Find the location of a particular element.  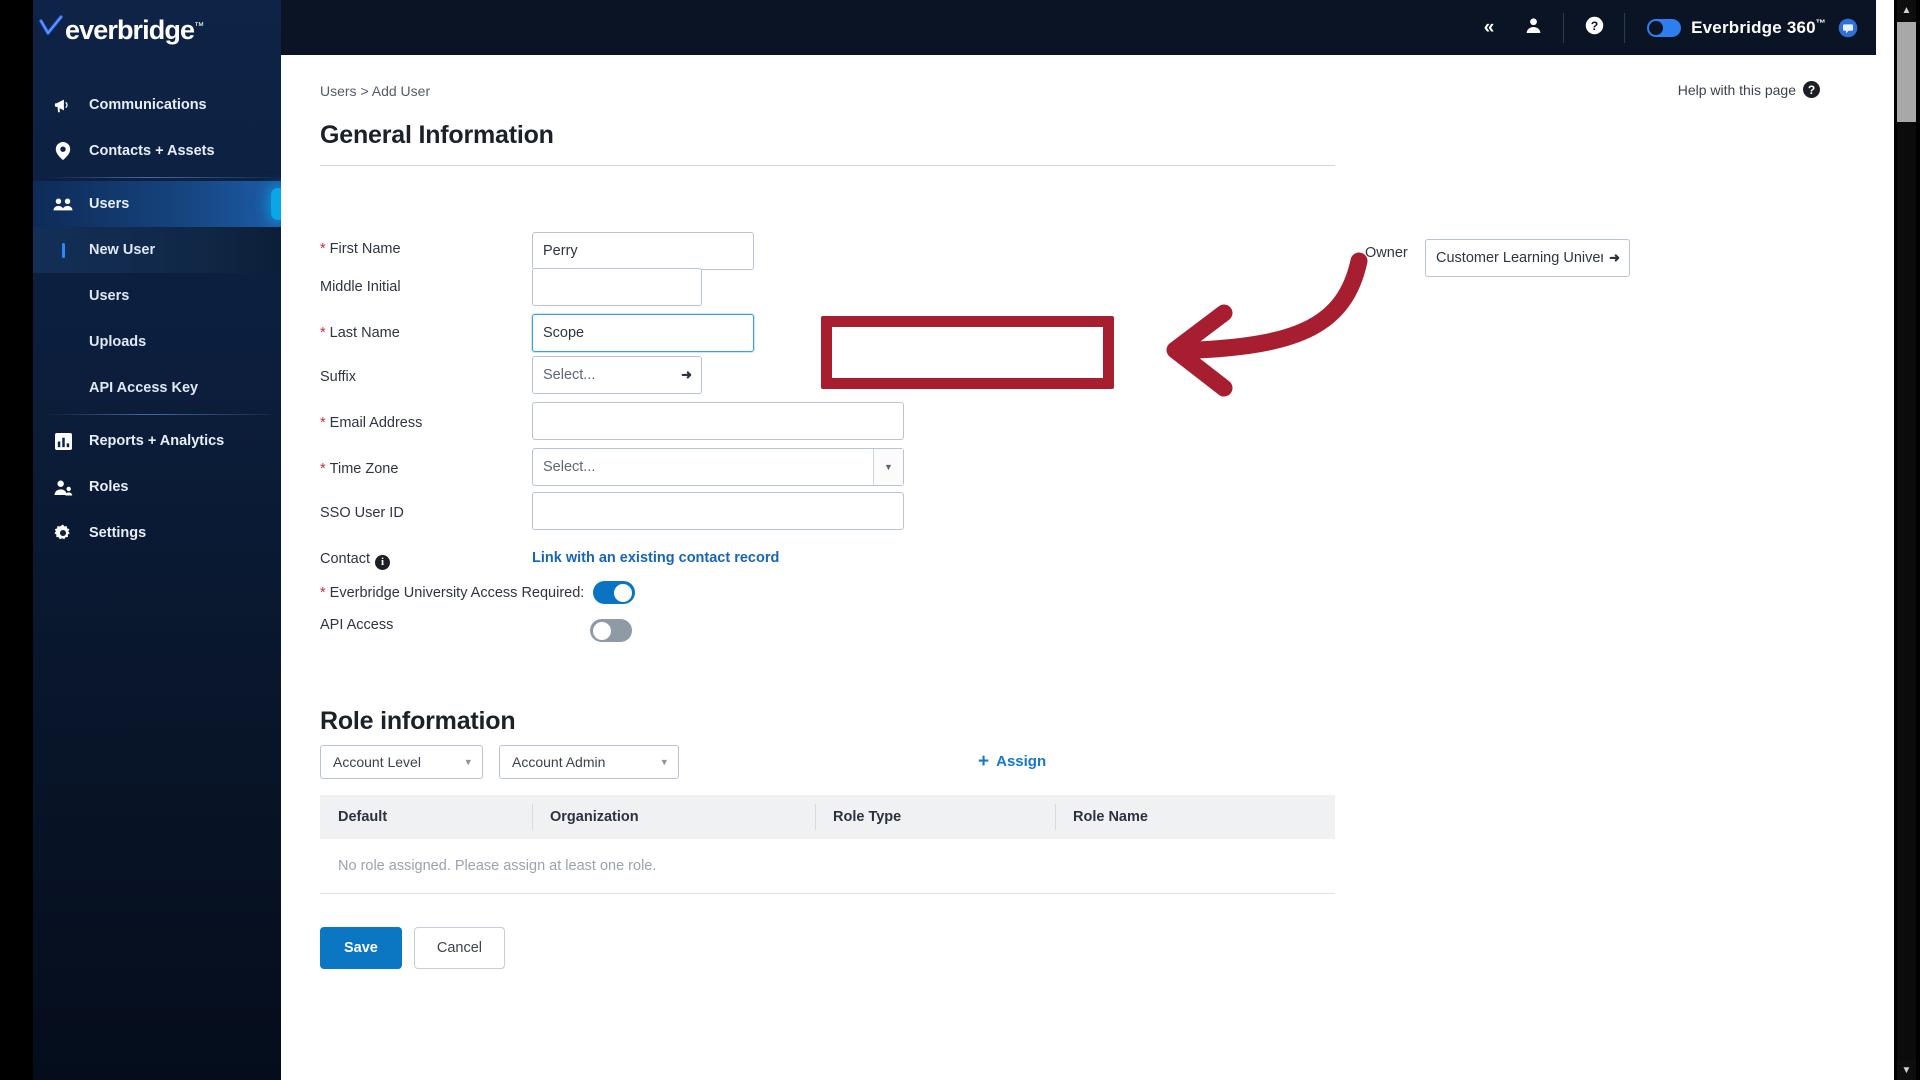

sidebar-item-label: Contacts + Assets is located at coordinates (152, 151).